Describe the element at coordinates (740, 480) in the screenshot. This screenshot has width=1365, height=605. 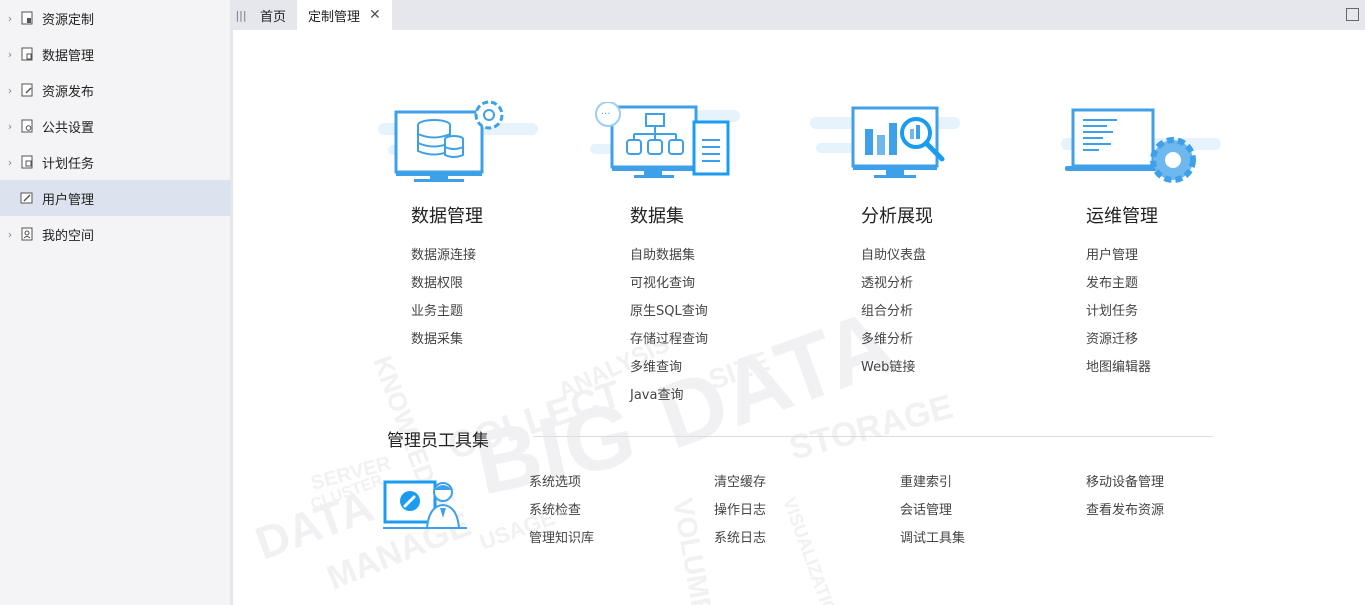
I see `link-clear-cache: 清空缓存` at that location.